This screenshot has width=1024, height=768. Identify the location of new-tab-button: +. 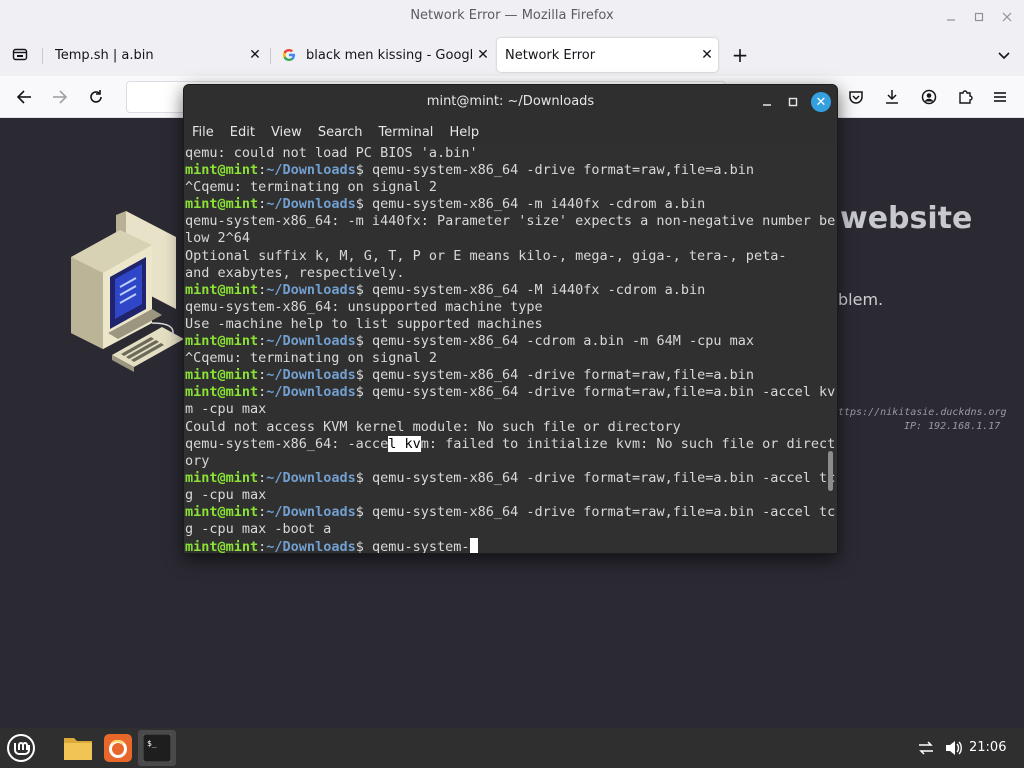
(740, 55).